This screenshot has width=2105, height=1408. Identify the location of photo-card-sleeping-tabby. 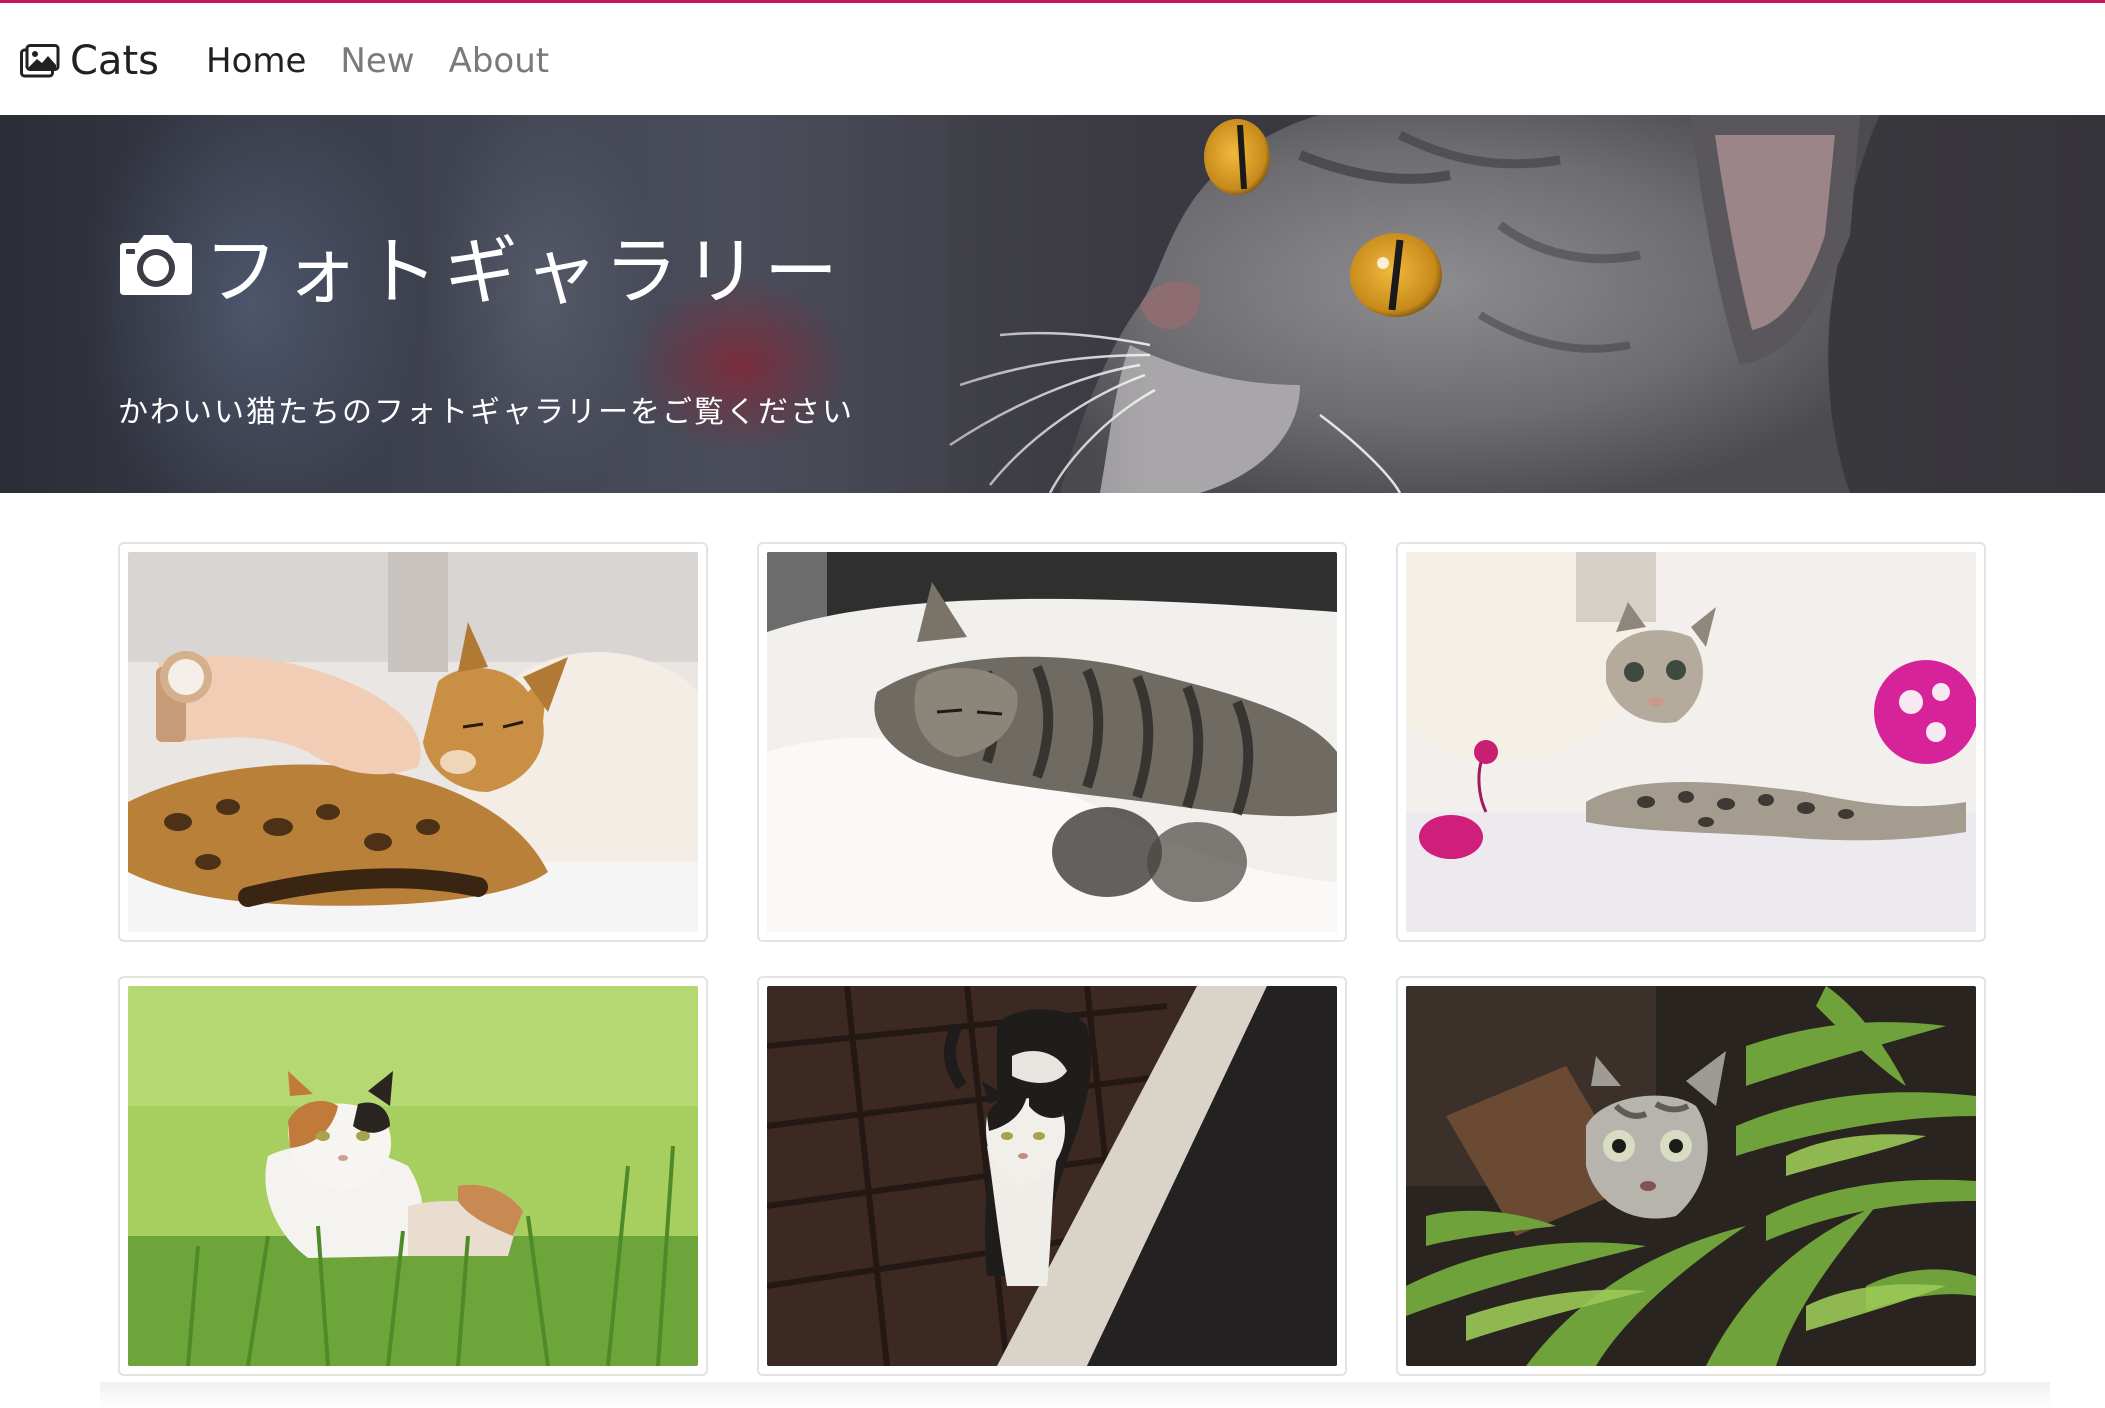
(1052, 742).